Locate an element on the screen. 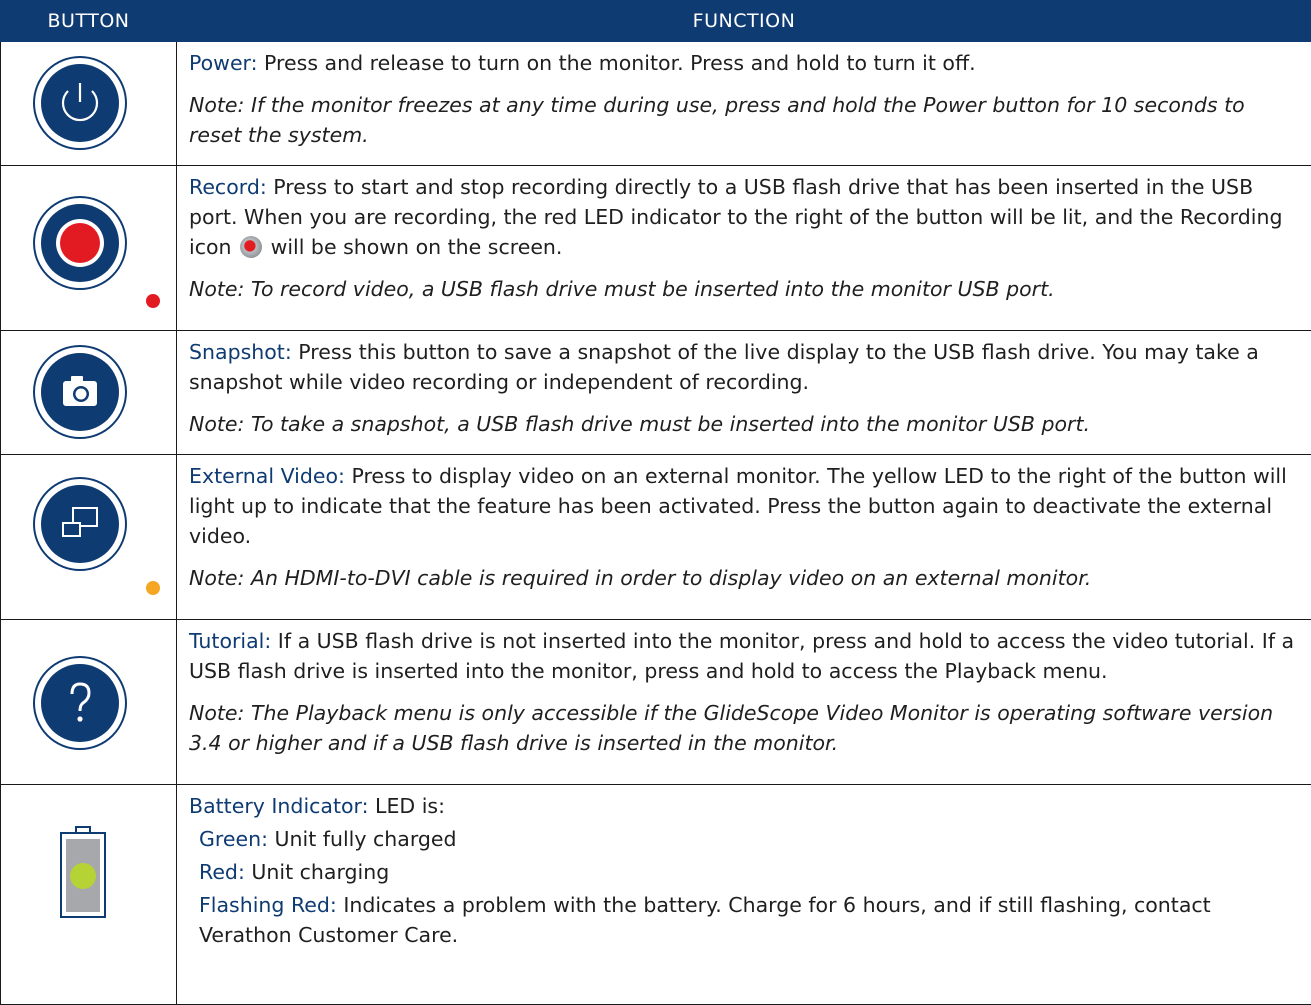 This screenshot has width=1311, height=1005. external-video-button-cell is located at coordinates (88, 537).